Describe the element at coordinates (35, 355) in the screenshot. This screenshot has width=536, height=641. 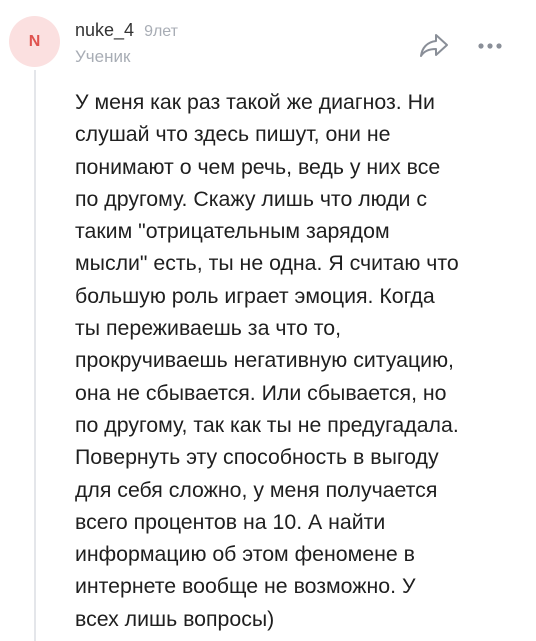
I see `thread-line` at that location.